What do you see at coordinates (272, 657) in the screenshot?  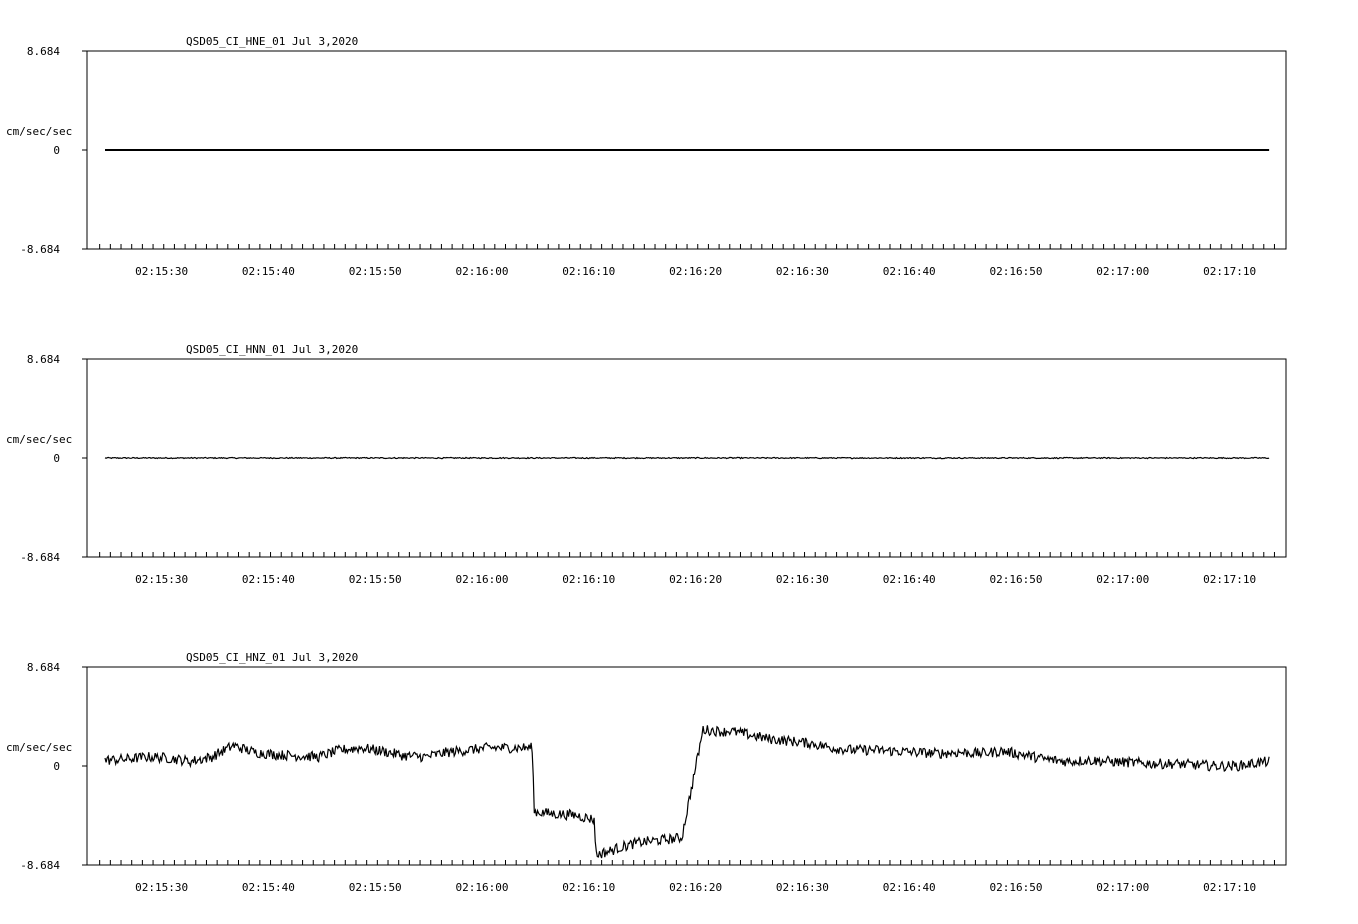 I see `chart-title: QSD05_CI_HNZ_01 Jul 3,2020` at bounding box center [272, 657].